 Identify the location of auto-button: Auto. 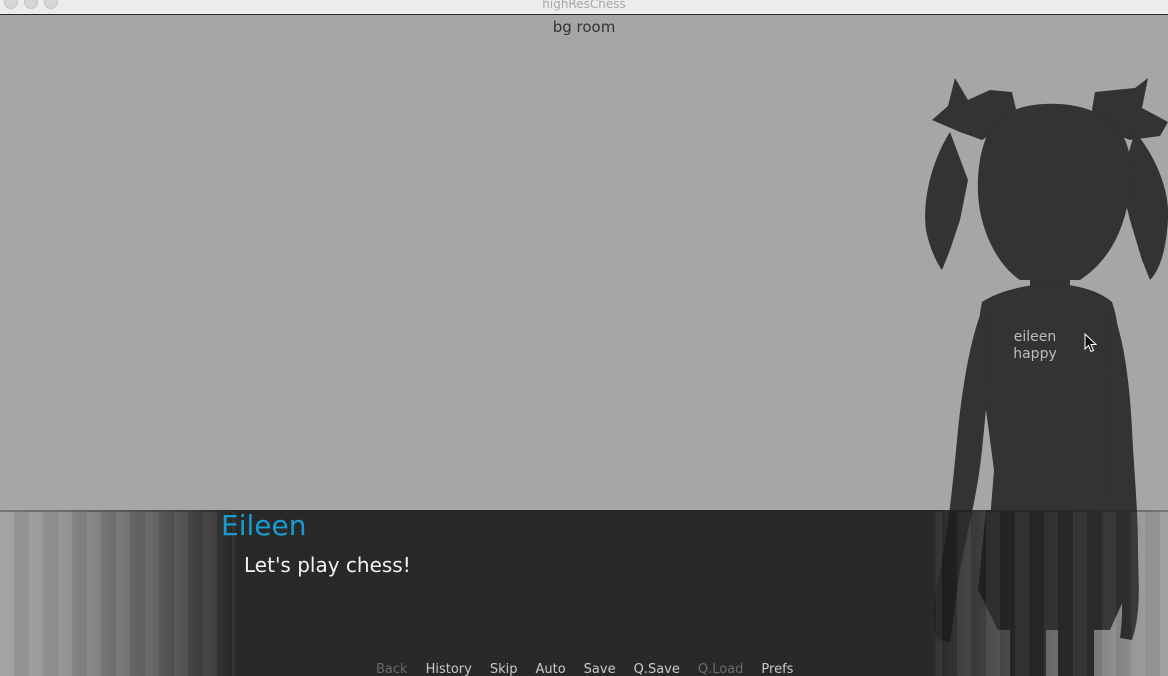
(550, 668).